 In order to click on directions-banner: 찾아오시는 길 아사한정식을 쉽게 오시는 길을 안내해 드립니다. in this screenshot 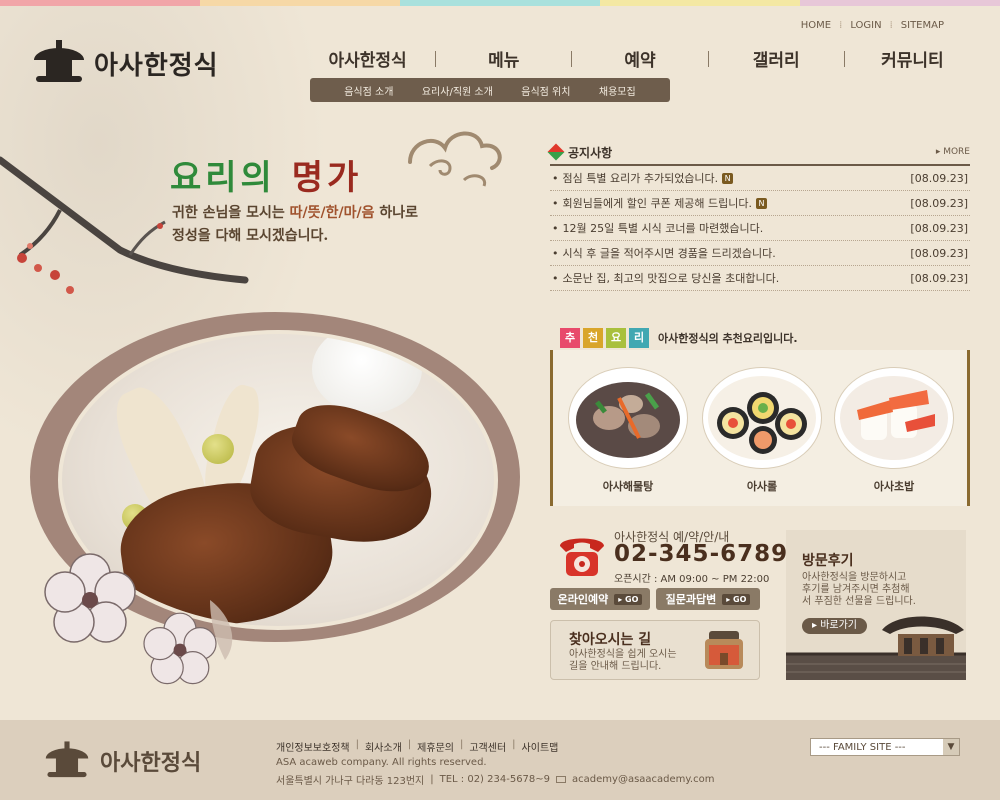, I will do `click(655, 650)`.